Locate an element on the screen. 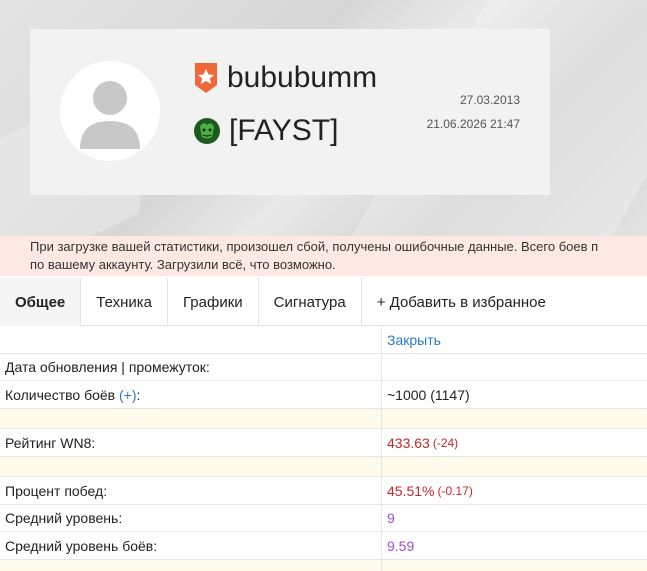  tab-vehicles: Техника is located at coordinates (125, 302).